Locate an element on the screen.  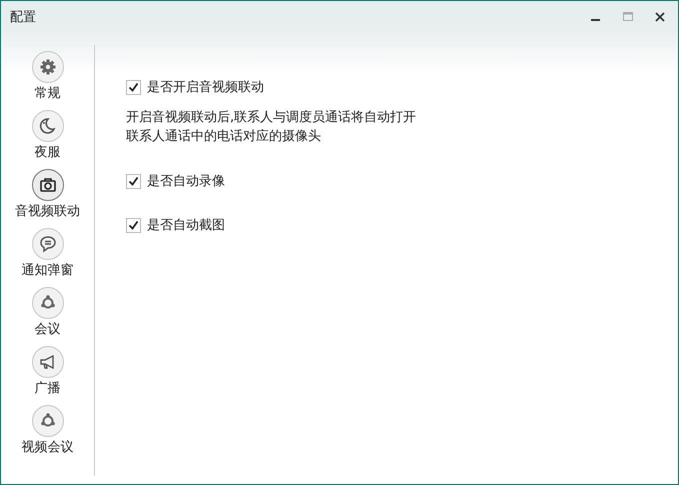
sidebar-item: 音视频联动 is located at coordinates (47, 194).